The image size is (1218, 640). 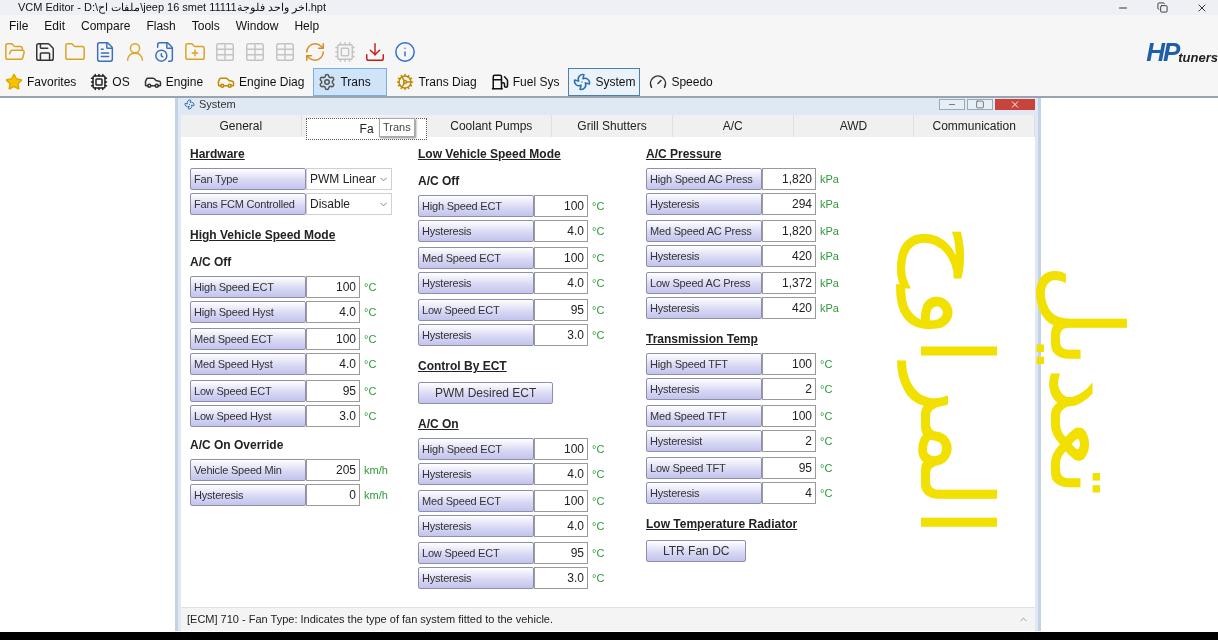 What do you see at coordinates (349, 204) in the screenshot?
I see `dropdown: Disable` at bounding box center [349, 204].